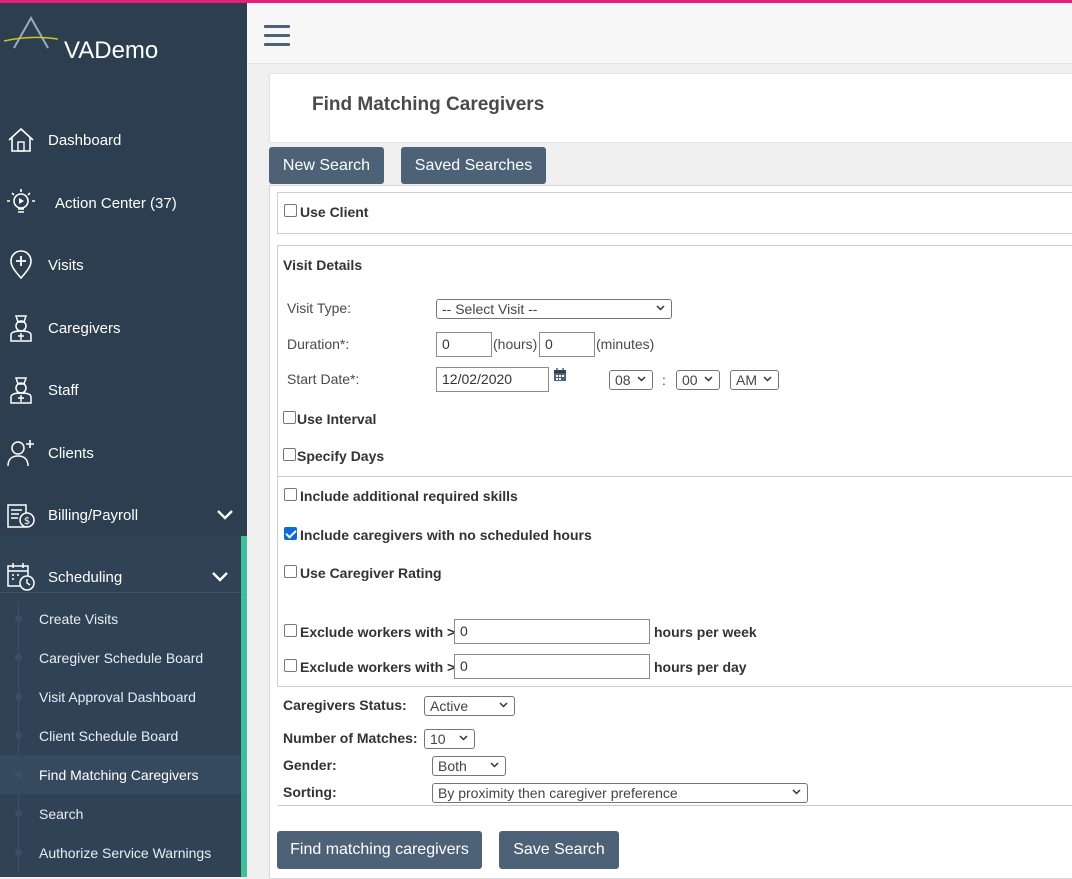 The image size is (1072, 879). Describe the element at coordinates (469, 766) in the screenshot. I see `gender-select: Both` at that location.